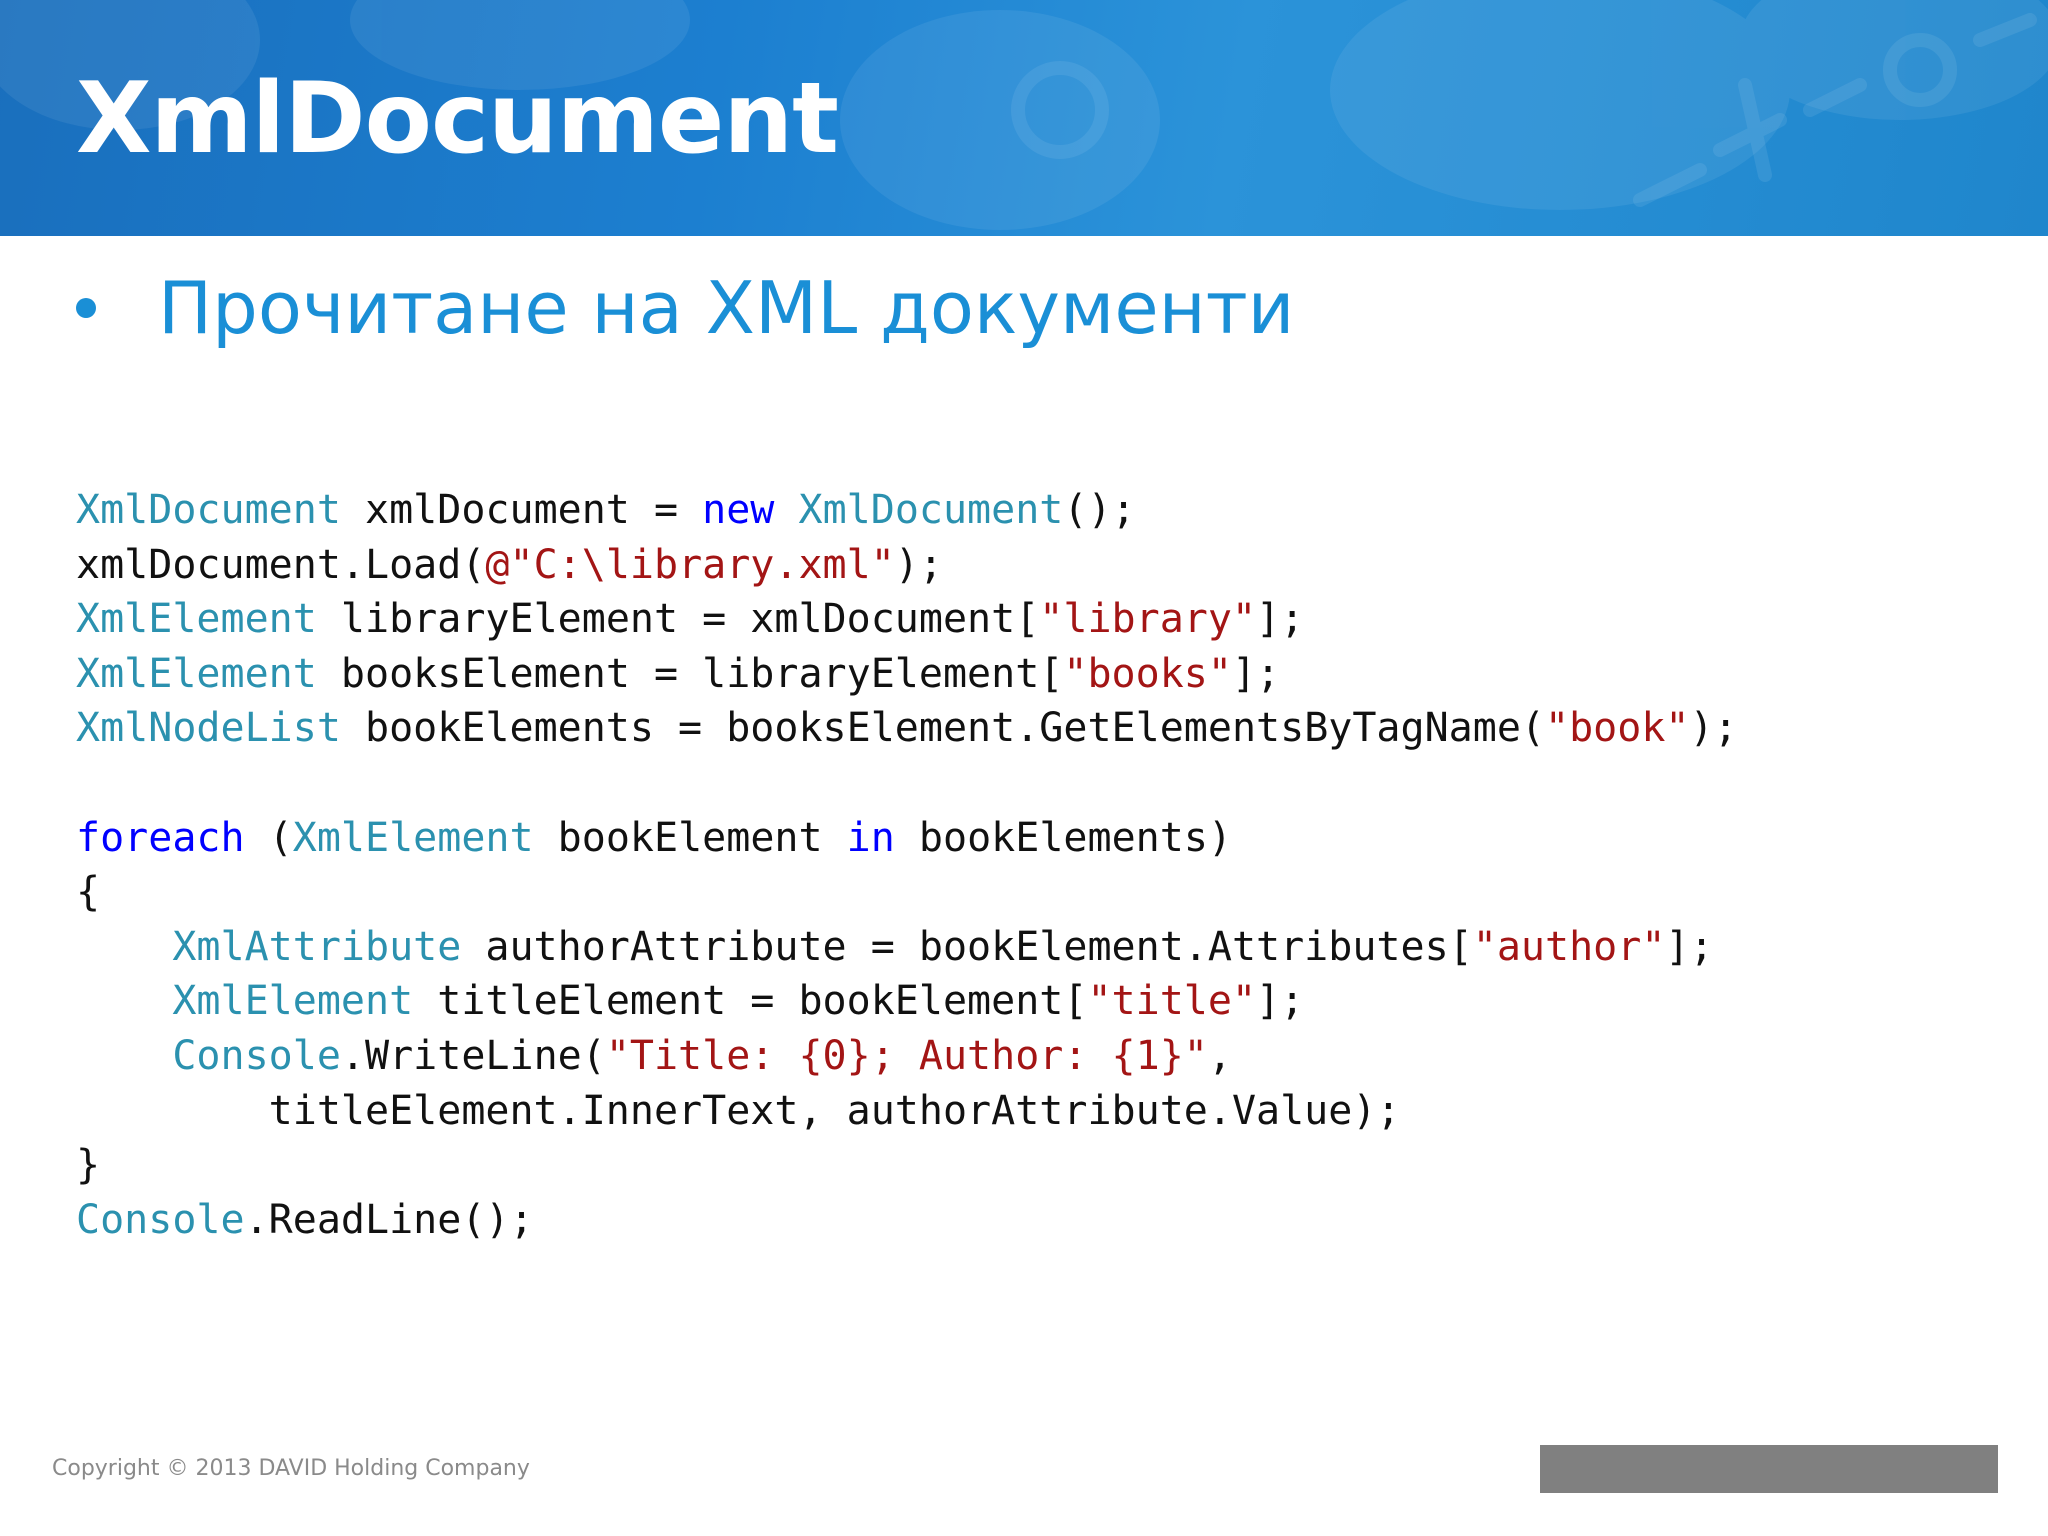 This screenshot has height=1536, width=2048. What do you see at coordinates (473, 1055) in the screenshot?
I see `code-token: .WriteLine(` at bounding box center [473, 1055].